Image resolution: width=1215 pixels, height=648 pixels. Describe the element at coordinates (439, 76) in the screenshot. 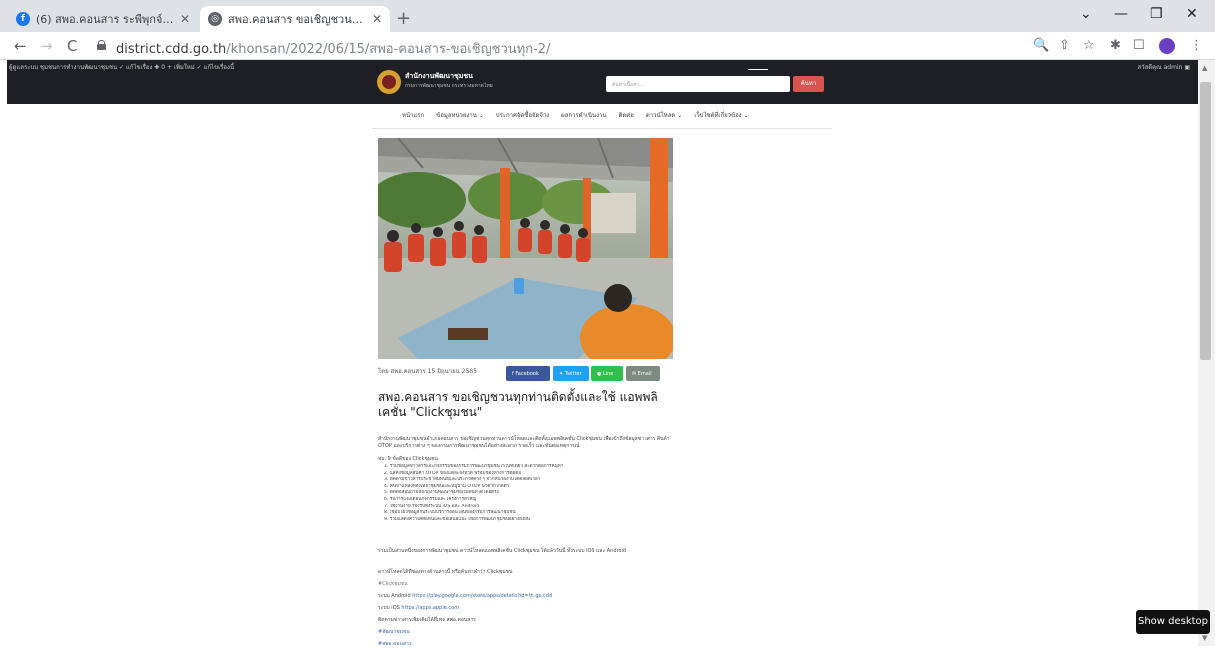

I see `site-name: สำนักงานพัฒนาชุมชน` at that location.